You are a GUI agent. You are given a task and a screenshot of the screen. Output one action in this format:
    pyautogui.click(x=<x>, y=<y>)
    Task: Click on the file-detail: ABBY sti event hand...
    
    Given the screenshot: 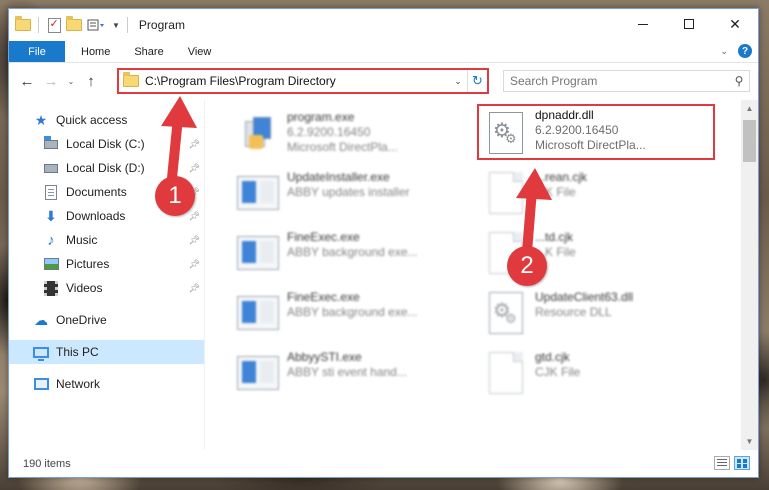 What is the action you would take?
    pyautogui.click(x=347, y=372)
    